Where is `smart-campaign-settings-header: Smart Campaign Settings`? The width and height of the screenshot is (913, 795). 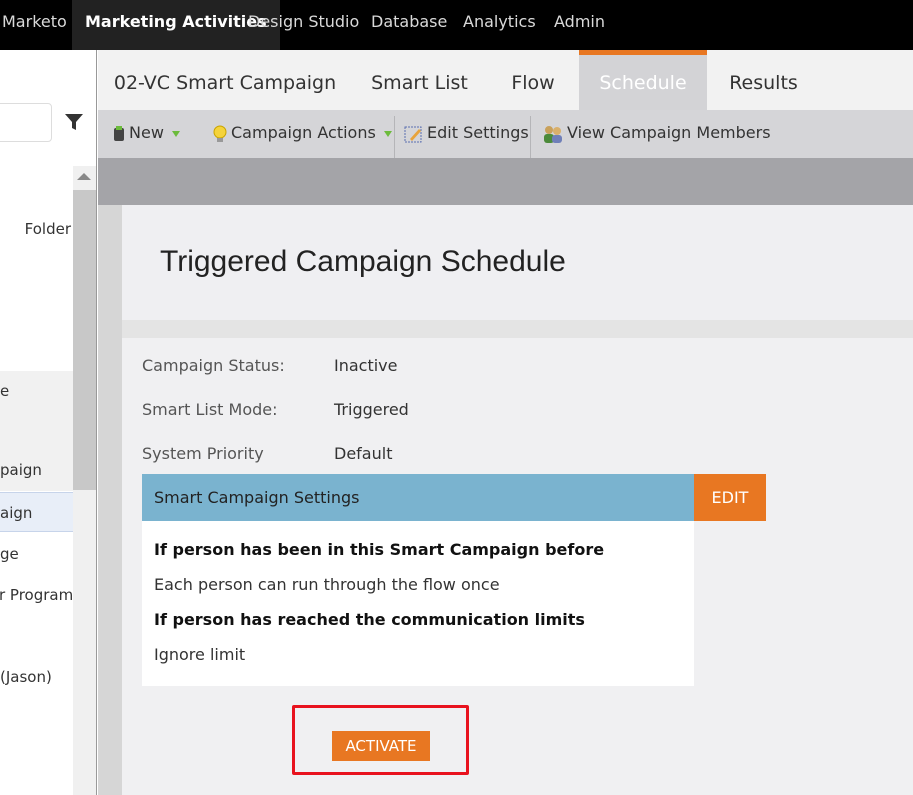 smart-campaign-settings-header: Smart Campaign Settings is located at coordinates (418, 497).